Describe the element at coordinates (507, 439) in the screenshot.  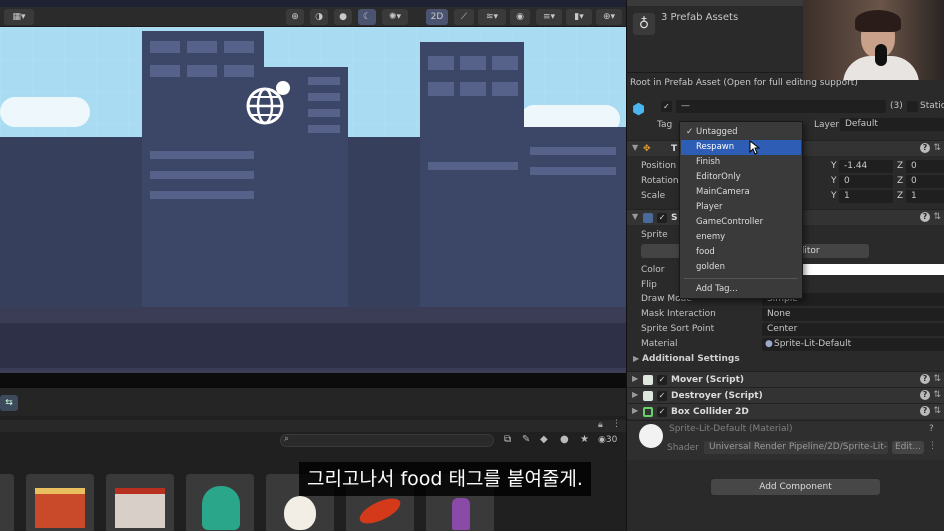
I see `filter-type-icon: ⧉` at that location.